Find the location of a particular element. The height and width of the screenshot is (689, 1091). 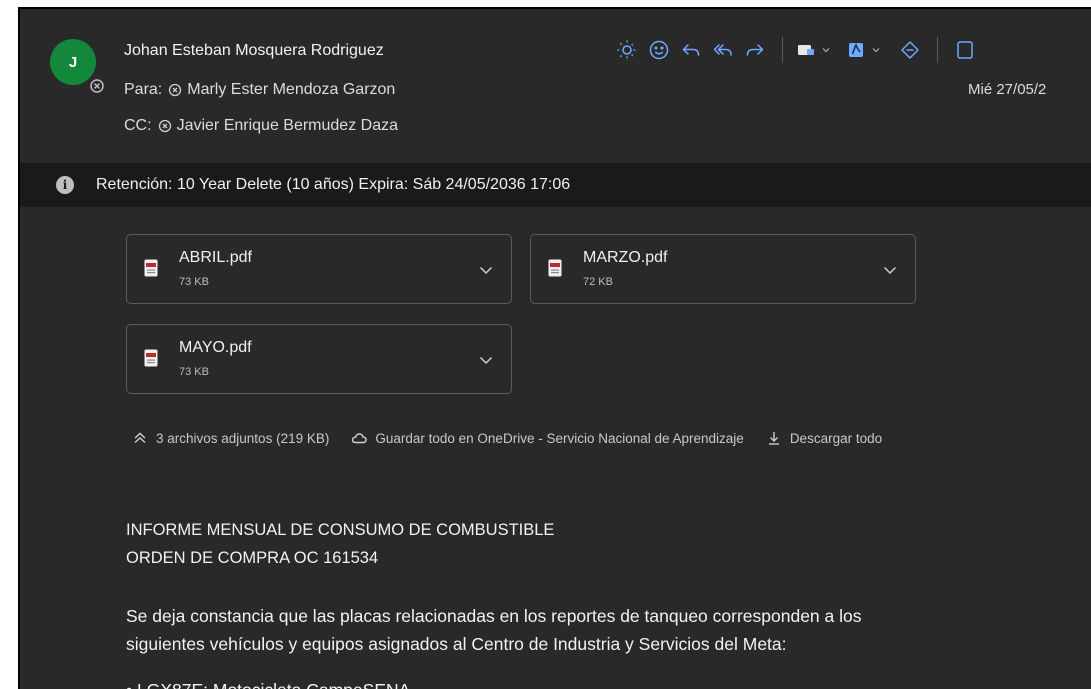

presence-status-icon is located at coordinates (97, 86).